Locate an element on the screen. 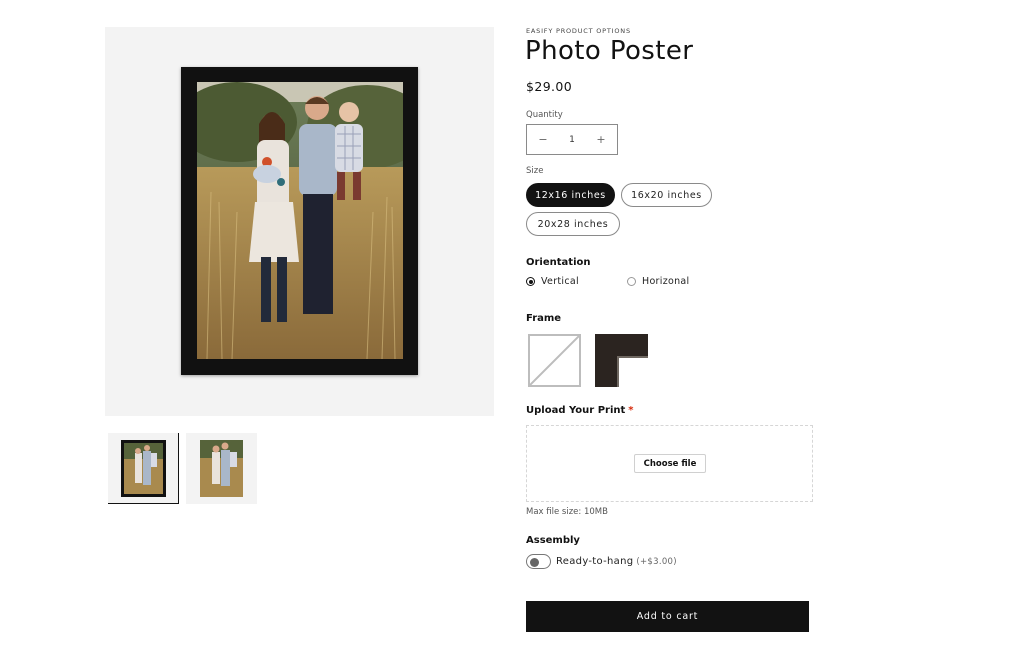  family-photo is located at coordinates (300, 220).